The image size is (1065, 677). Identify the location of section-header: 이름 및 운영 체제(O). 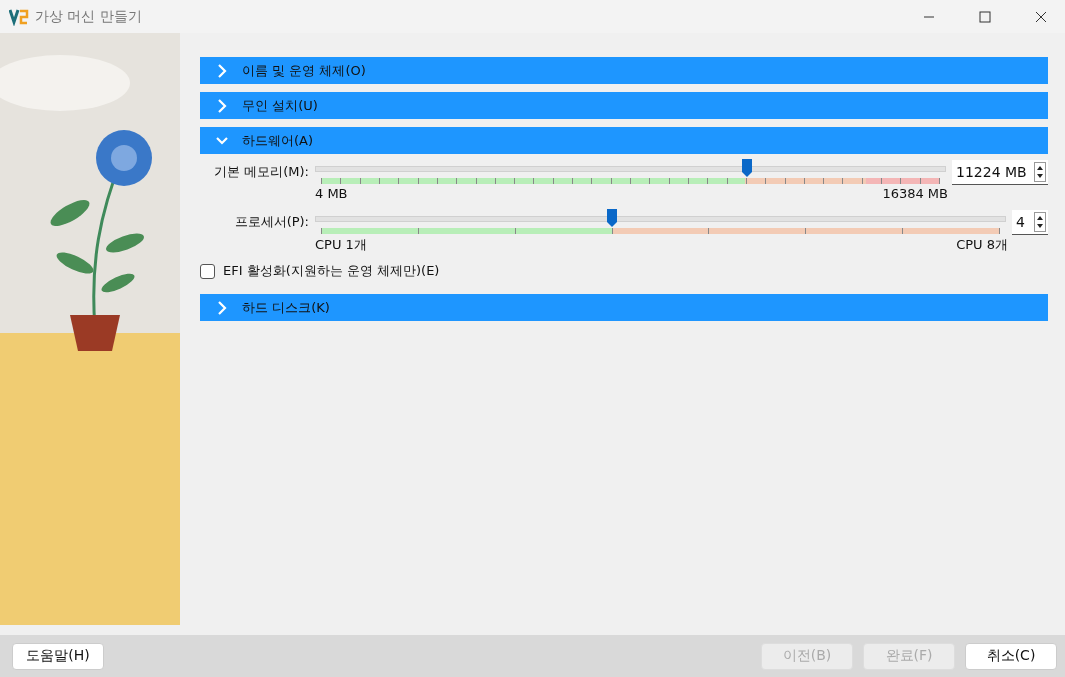
(624, 70).